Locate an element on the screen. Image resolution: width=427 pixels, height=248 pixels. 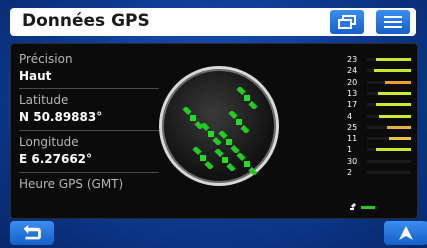
precision-label: Précision is located at coordinates (46, 59).